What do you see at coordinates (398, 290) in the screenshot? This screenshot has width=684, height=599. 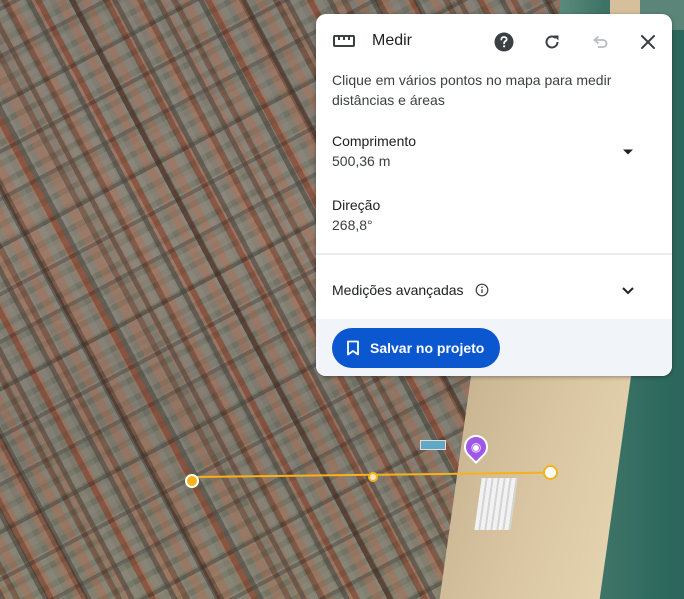 I see `advanced-measurements-label: Medições avançadas` at bounding box center [398, 290].